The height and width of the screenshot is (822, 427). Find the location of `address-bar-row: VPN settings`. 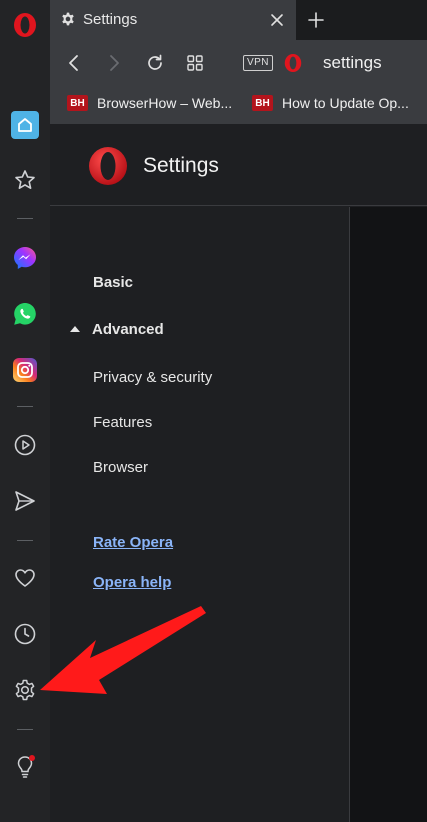

address-bar-row: VPN settings is located at coordinates (238, 63).